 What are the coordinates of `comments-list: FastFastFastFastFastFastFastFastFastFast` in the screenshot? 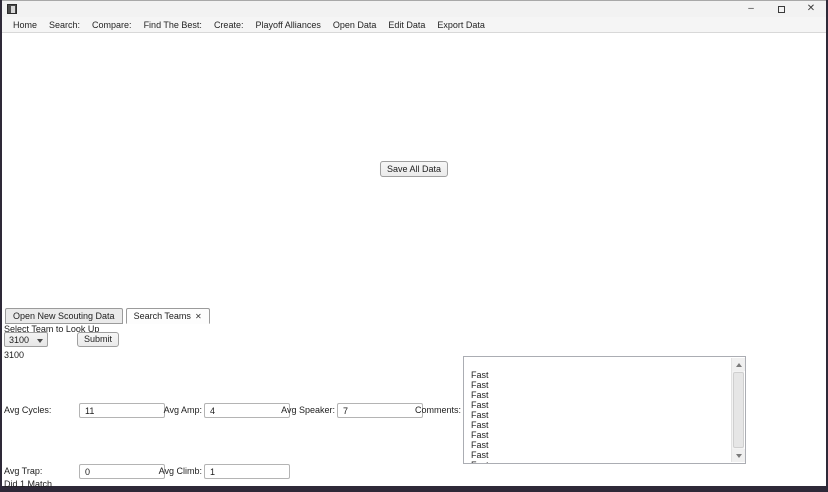 It's located at (604, 410).